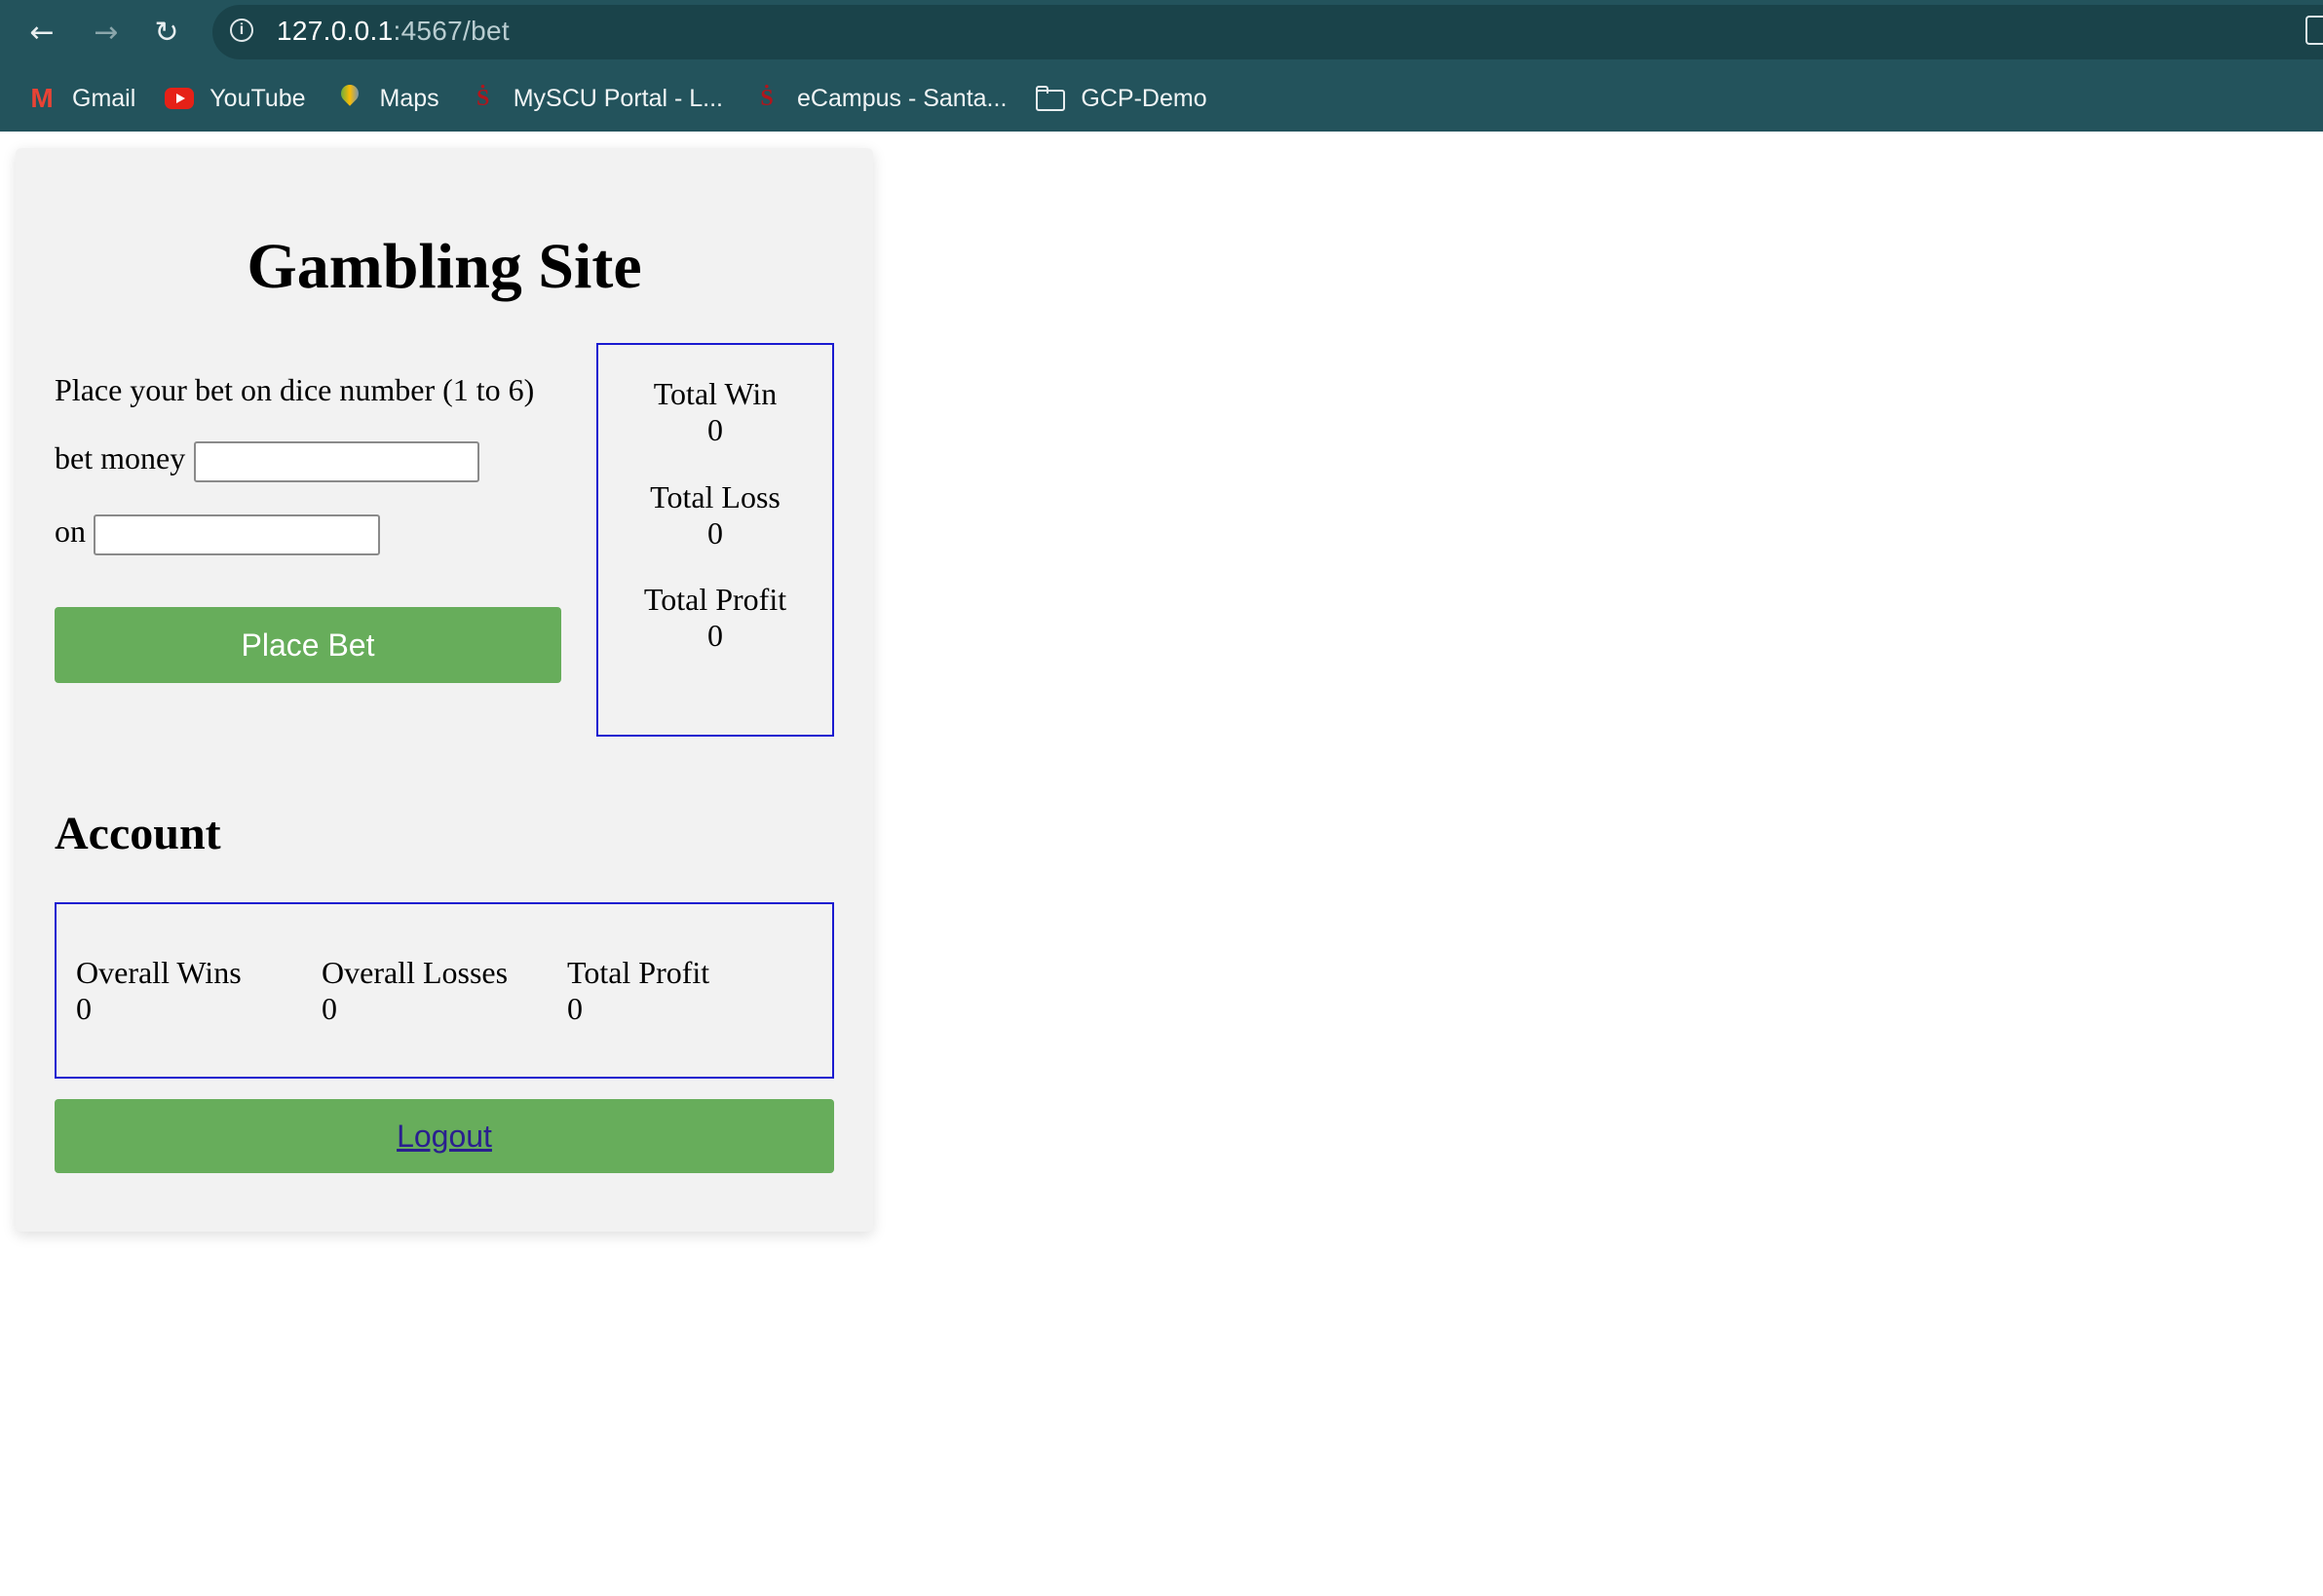 The height and width of the screenshot is (1596, 2323). I want to click on total-loss-stat: Total Loss 0, so click(715, 515).